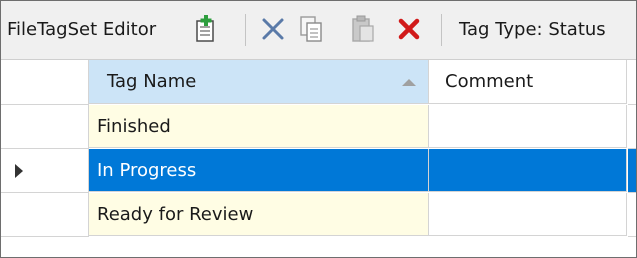 This screenshot has height=258, width=637. I want to click on paste-icon, so click(363, 28).